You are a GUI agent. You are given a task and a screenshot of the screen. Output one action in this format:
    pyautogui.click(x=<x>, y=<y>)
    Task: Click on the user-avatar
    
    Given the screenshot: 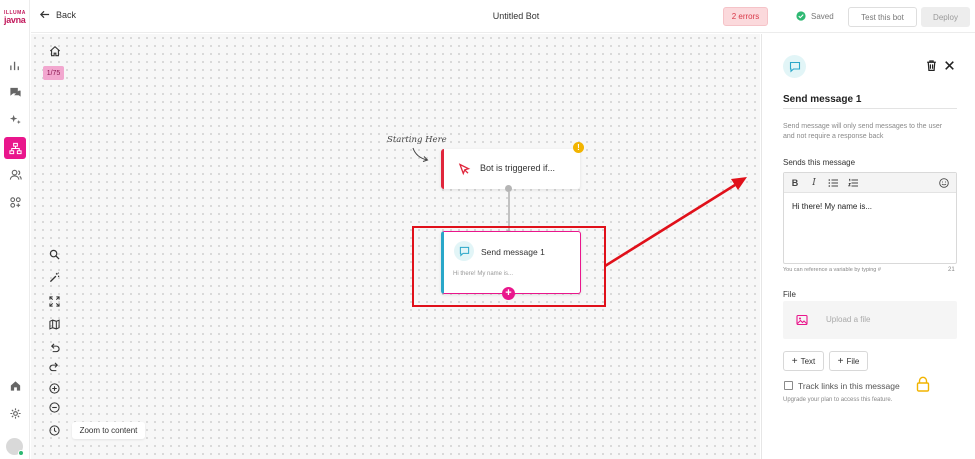 What is the action you would take?
    pyautogui.click(x=15, y=447)
    